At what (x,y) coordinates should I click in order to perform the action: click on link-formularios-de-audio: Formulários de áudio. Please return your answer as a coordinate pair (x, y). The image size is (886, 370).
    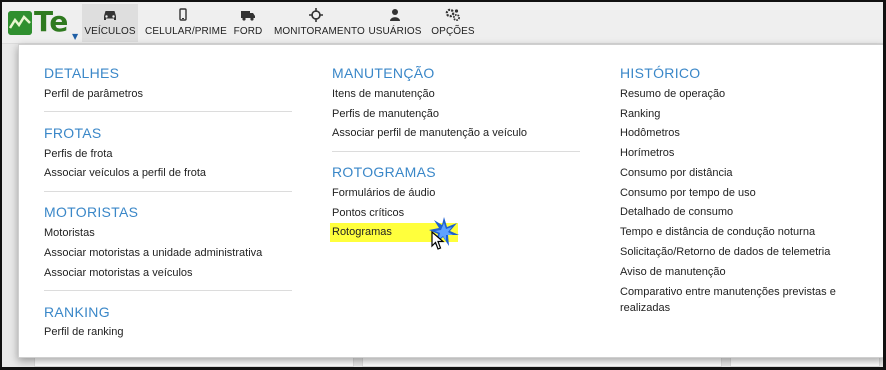
    Looking at the image, I should click on (383, 193).